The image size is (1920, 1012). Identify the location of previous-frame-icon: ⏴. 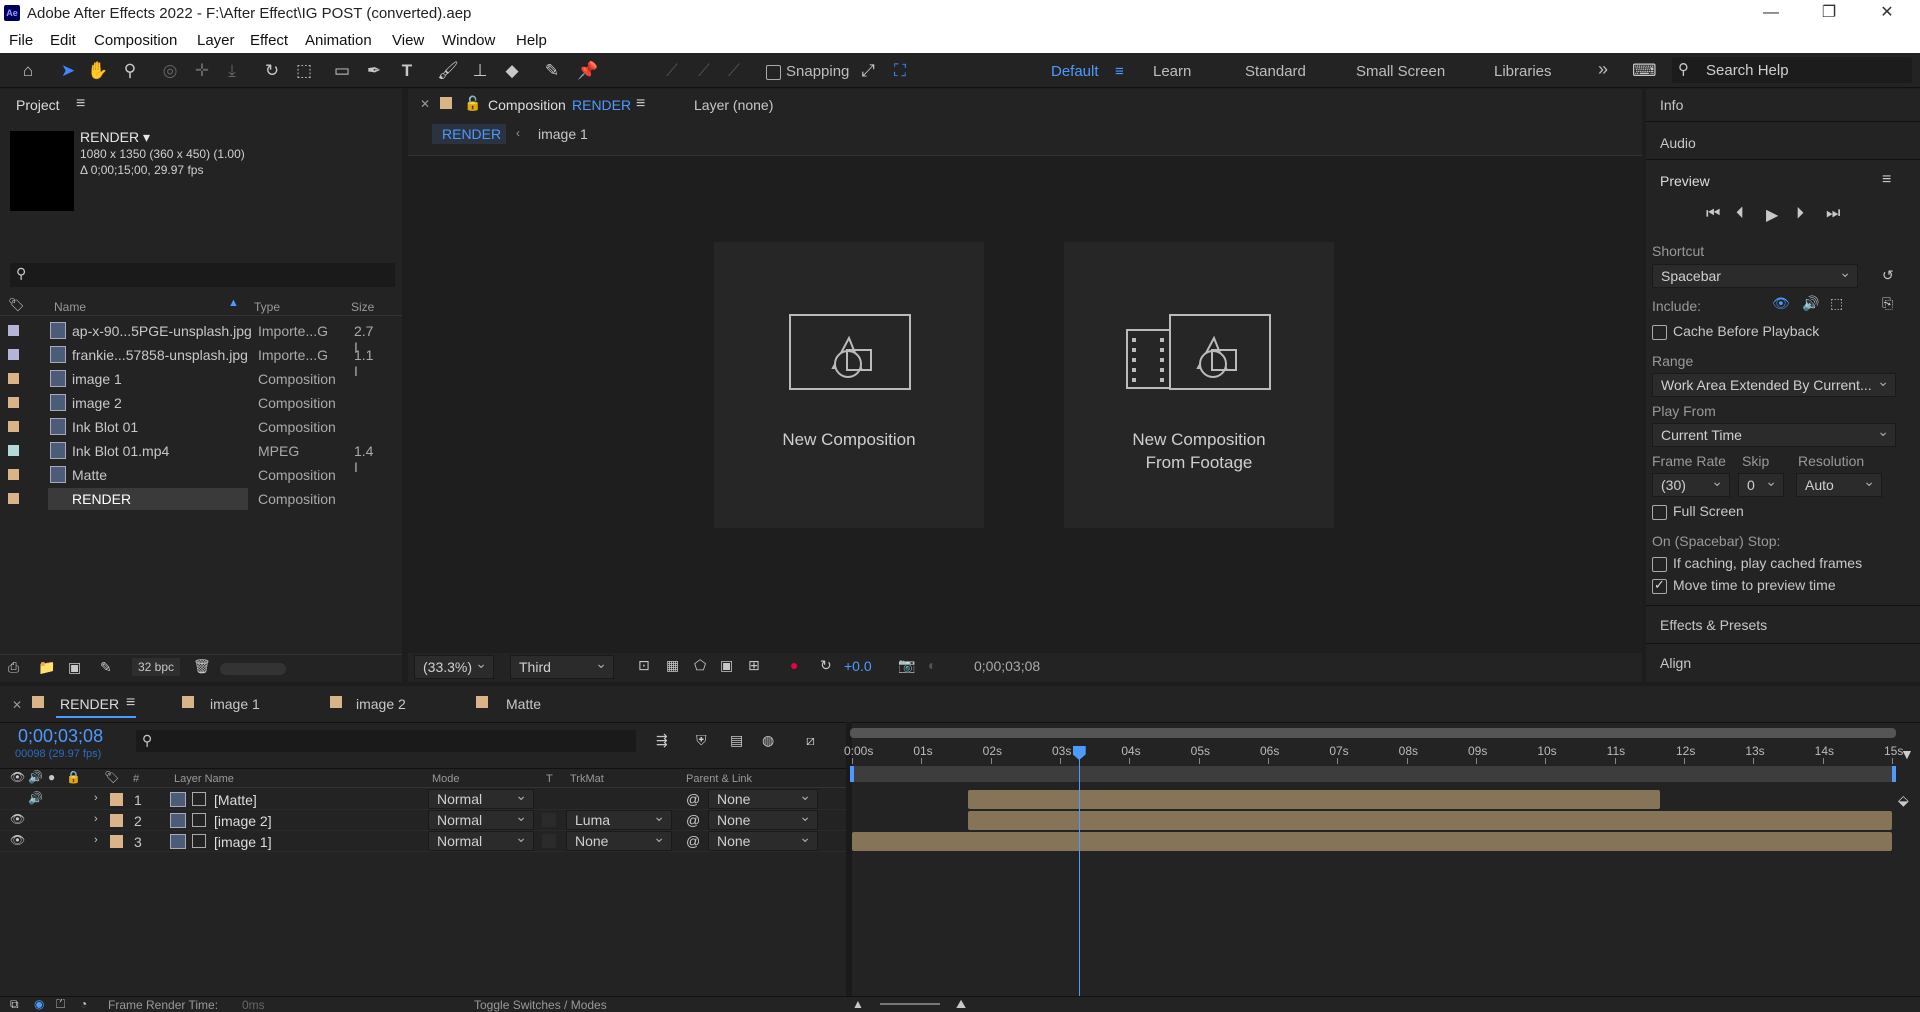
(1740, 214).